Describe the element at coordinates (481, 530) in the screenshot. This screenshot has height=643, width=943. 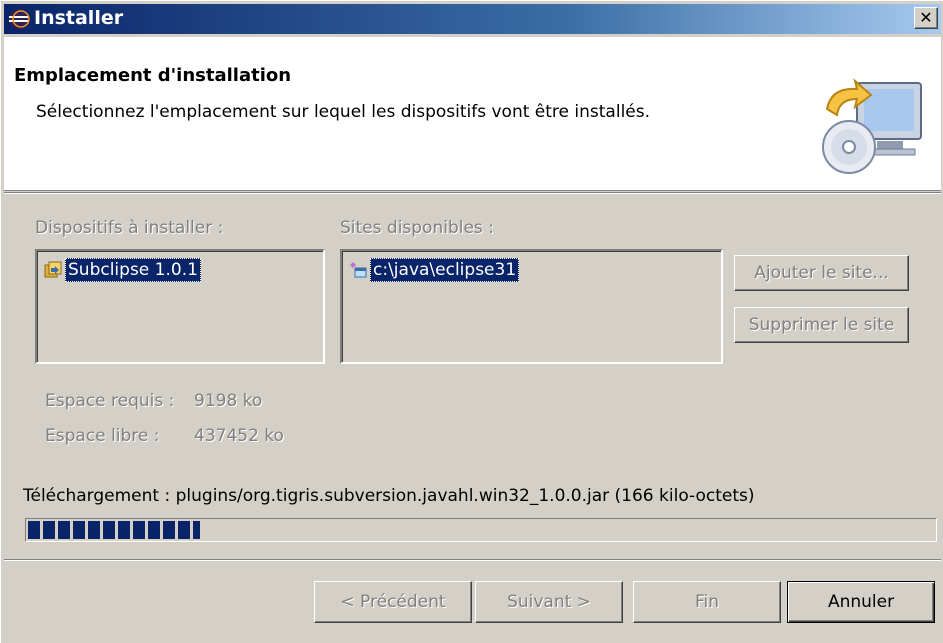
I see `download-progress-bar` at that location.